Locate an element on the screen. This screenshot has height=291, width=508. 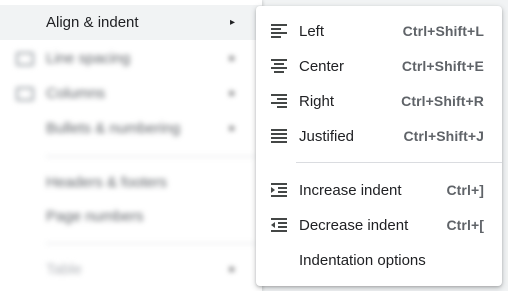
menu-item-label: Columns is located at coordinates (76, 93).